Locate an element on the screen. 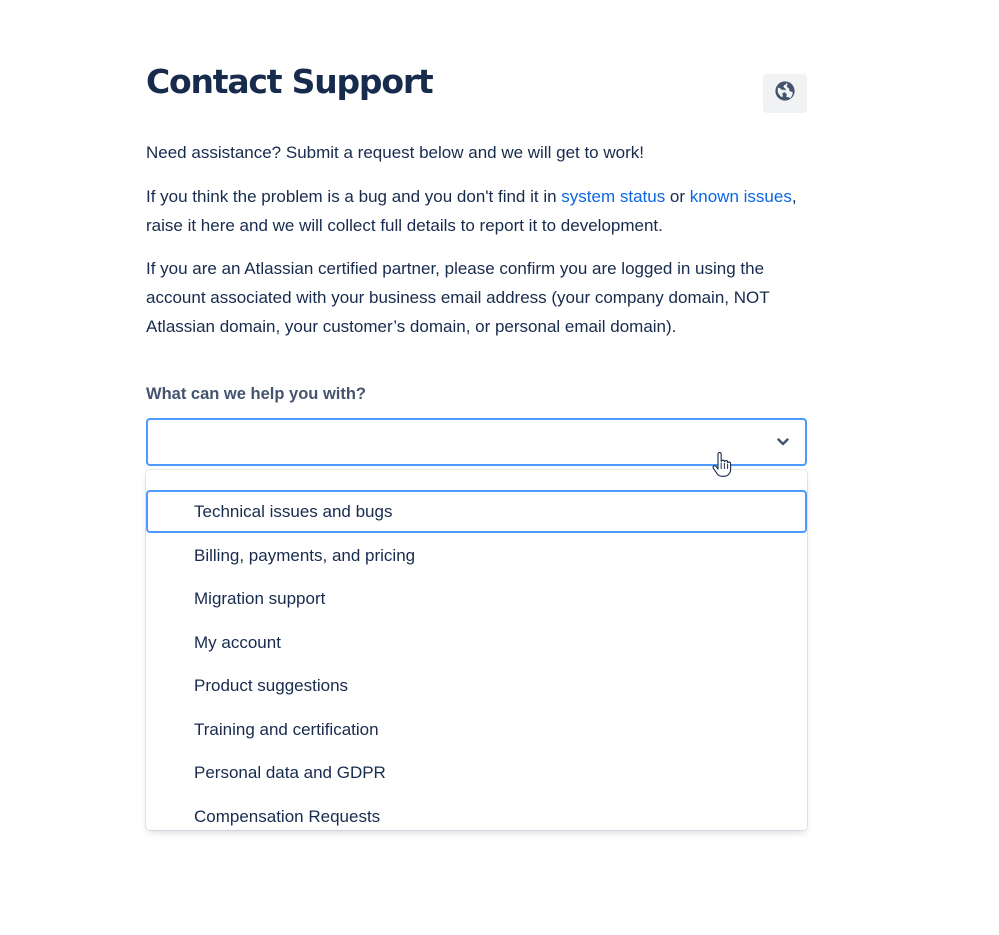 This screenshot has width=999, height=935. chevron-down-icon is located at coordinates (783, 442).